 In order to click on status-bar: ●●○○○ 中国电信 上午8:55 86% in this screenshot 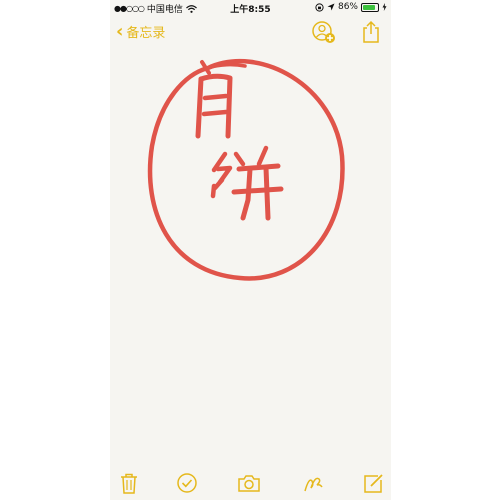, I will do `click(250, 7)`.